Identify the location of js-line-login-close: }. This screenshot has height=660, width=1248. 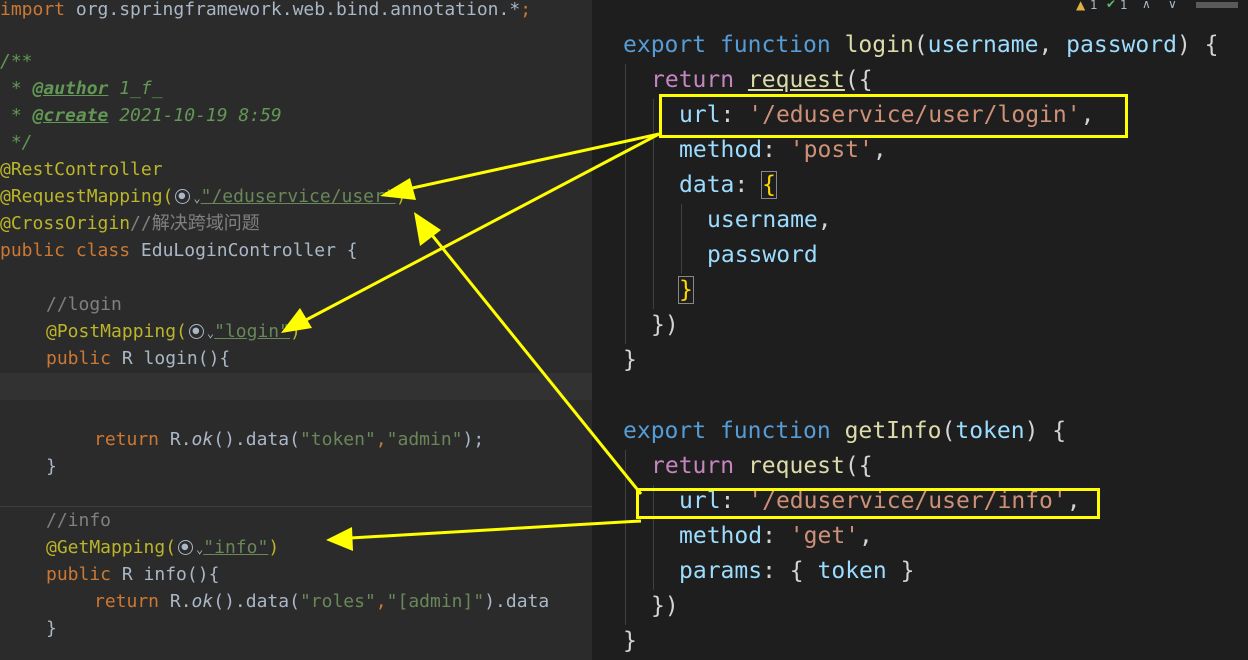
(630, 360).